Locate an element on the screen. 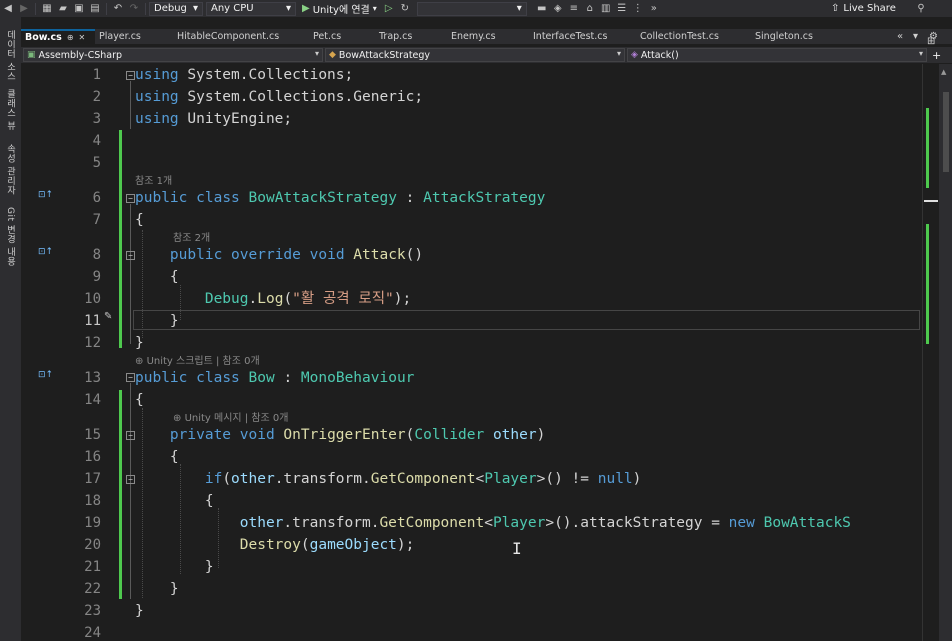 The height and width of the screenshot is (641, 952). tab-pet: Pet.cs is located at coordinates (342, 36).